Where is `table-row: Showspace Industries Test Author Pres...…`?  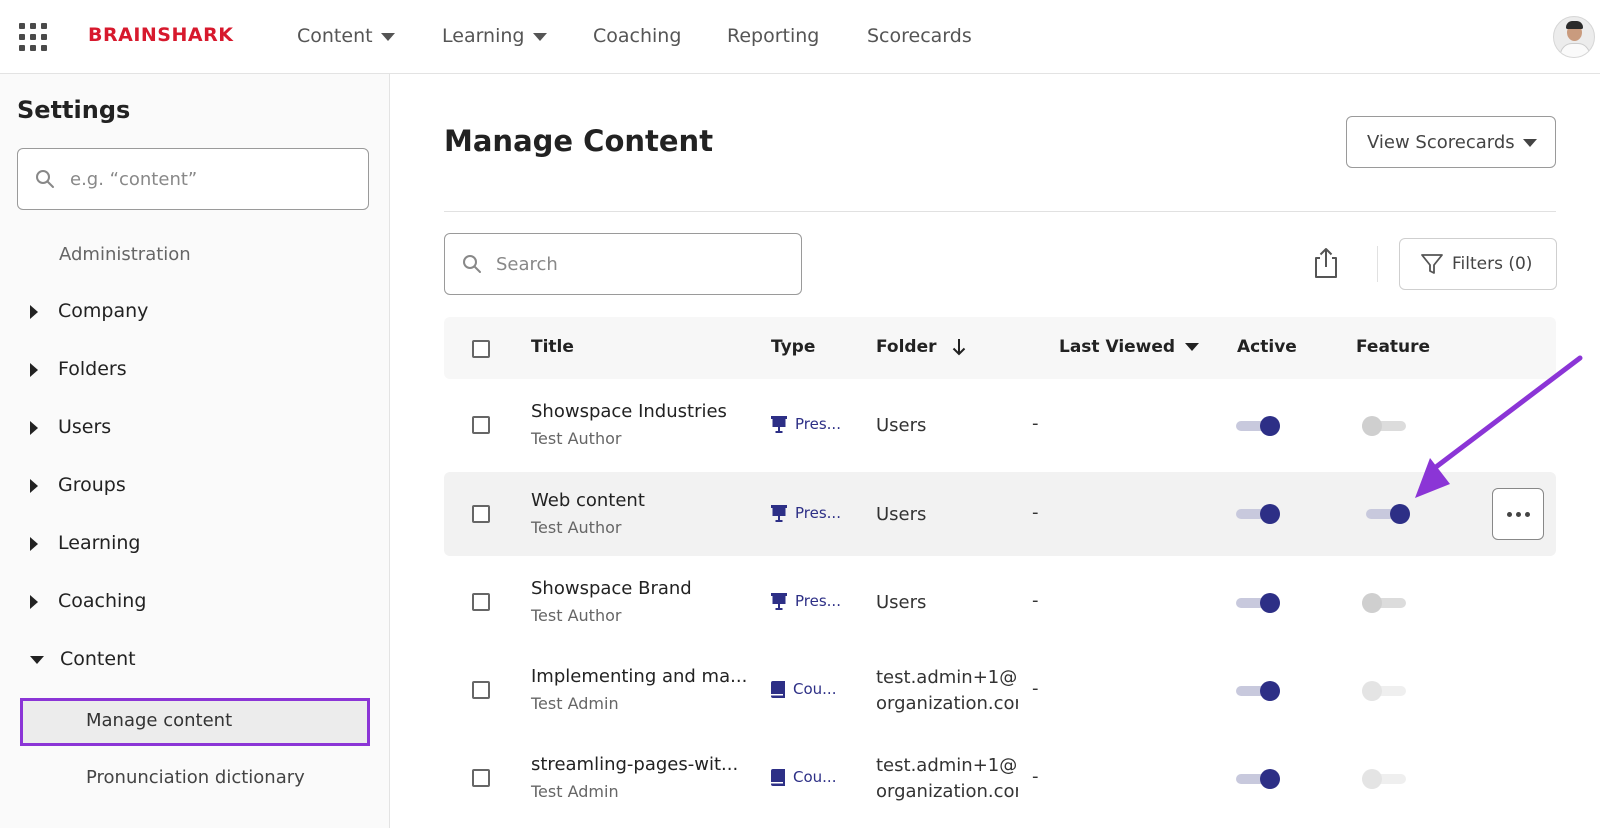 table-row: Showspace Industries Test Author Pres...… is located at coordinates (1000, 425).